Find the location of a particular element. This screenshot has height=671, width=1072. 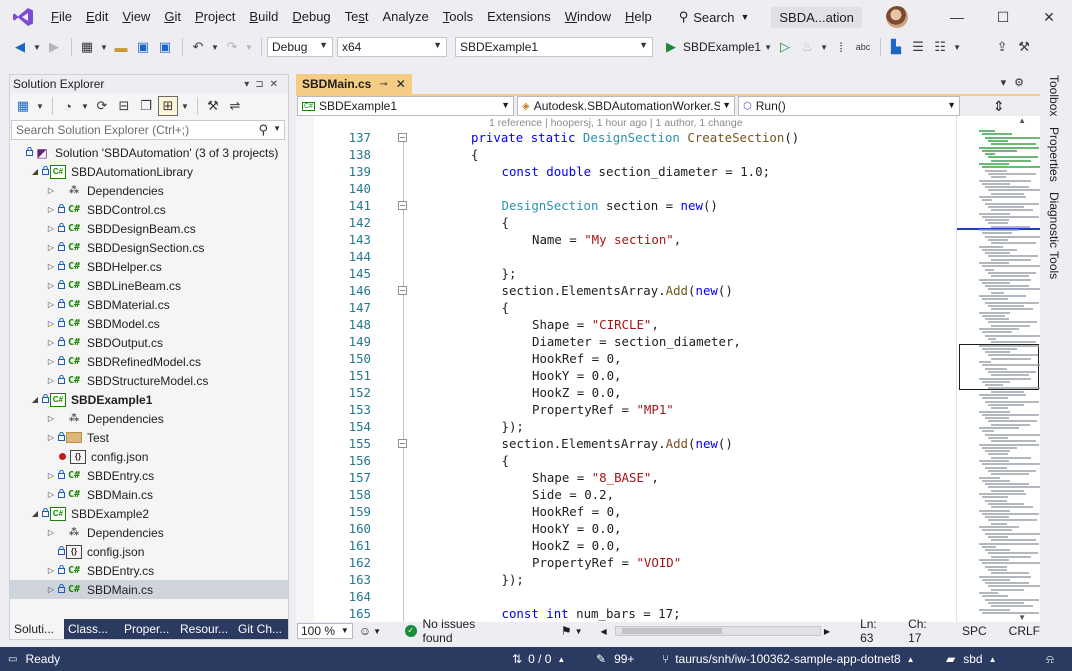

feedback-icon: ⚒ is located at coordinates (1024, 47).